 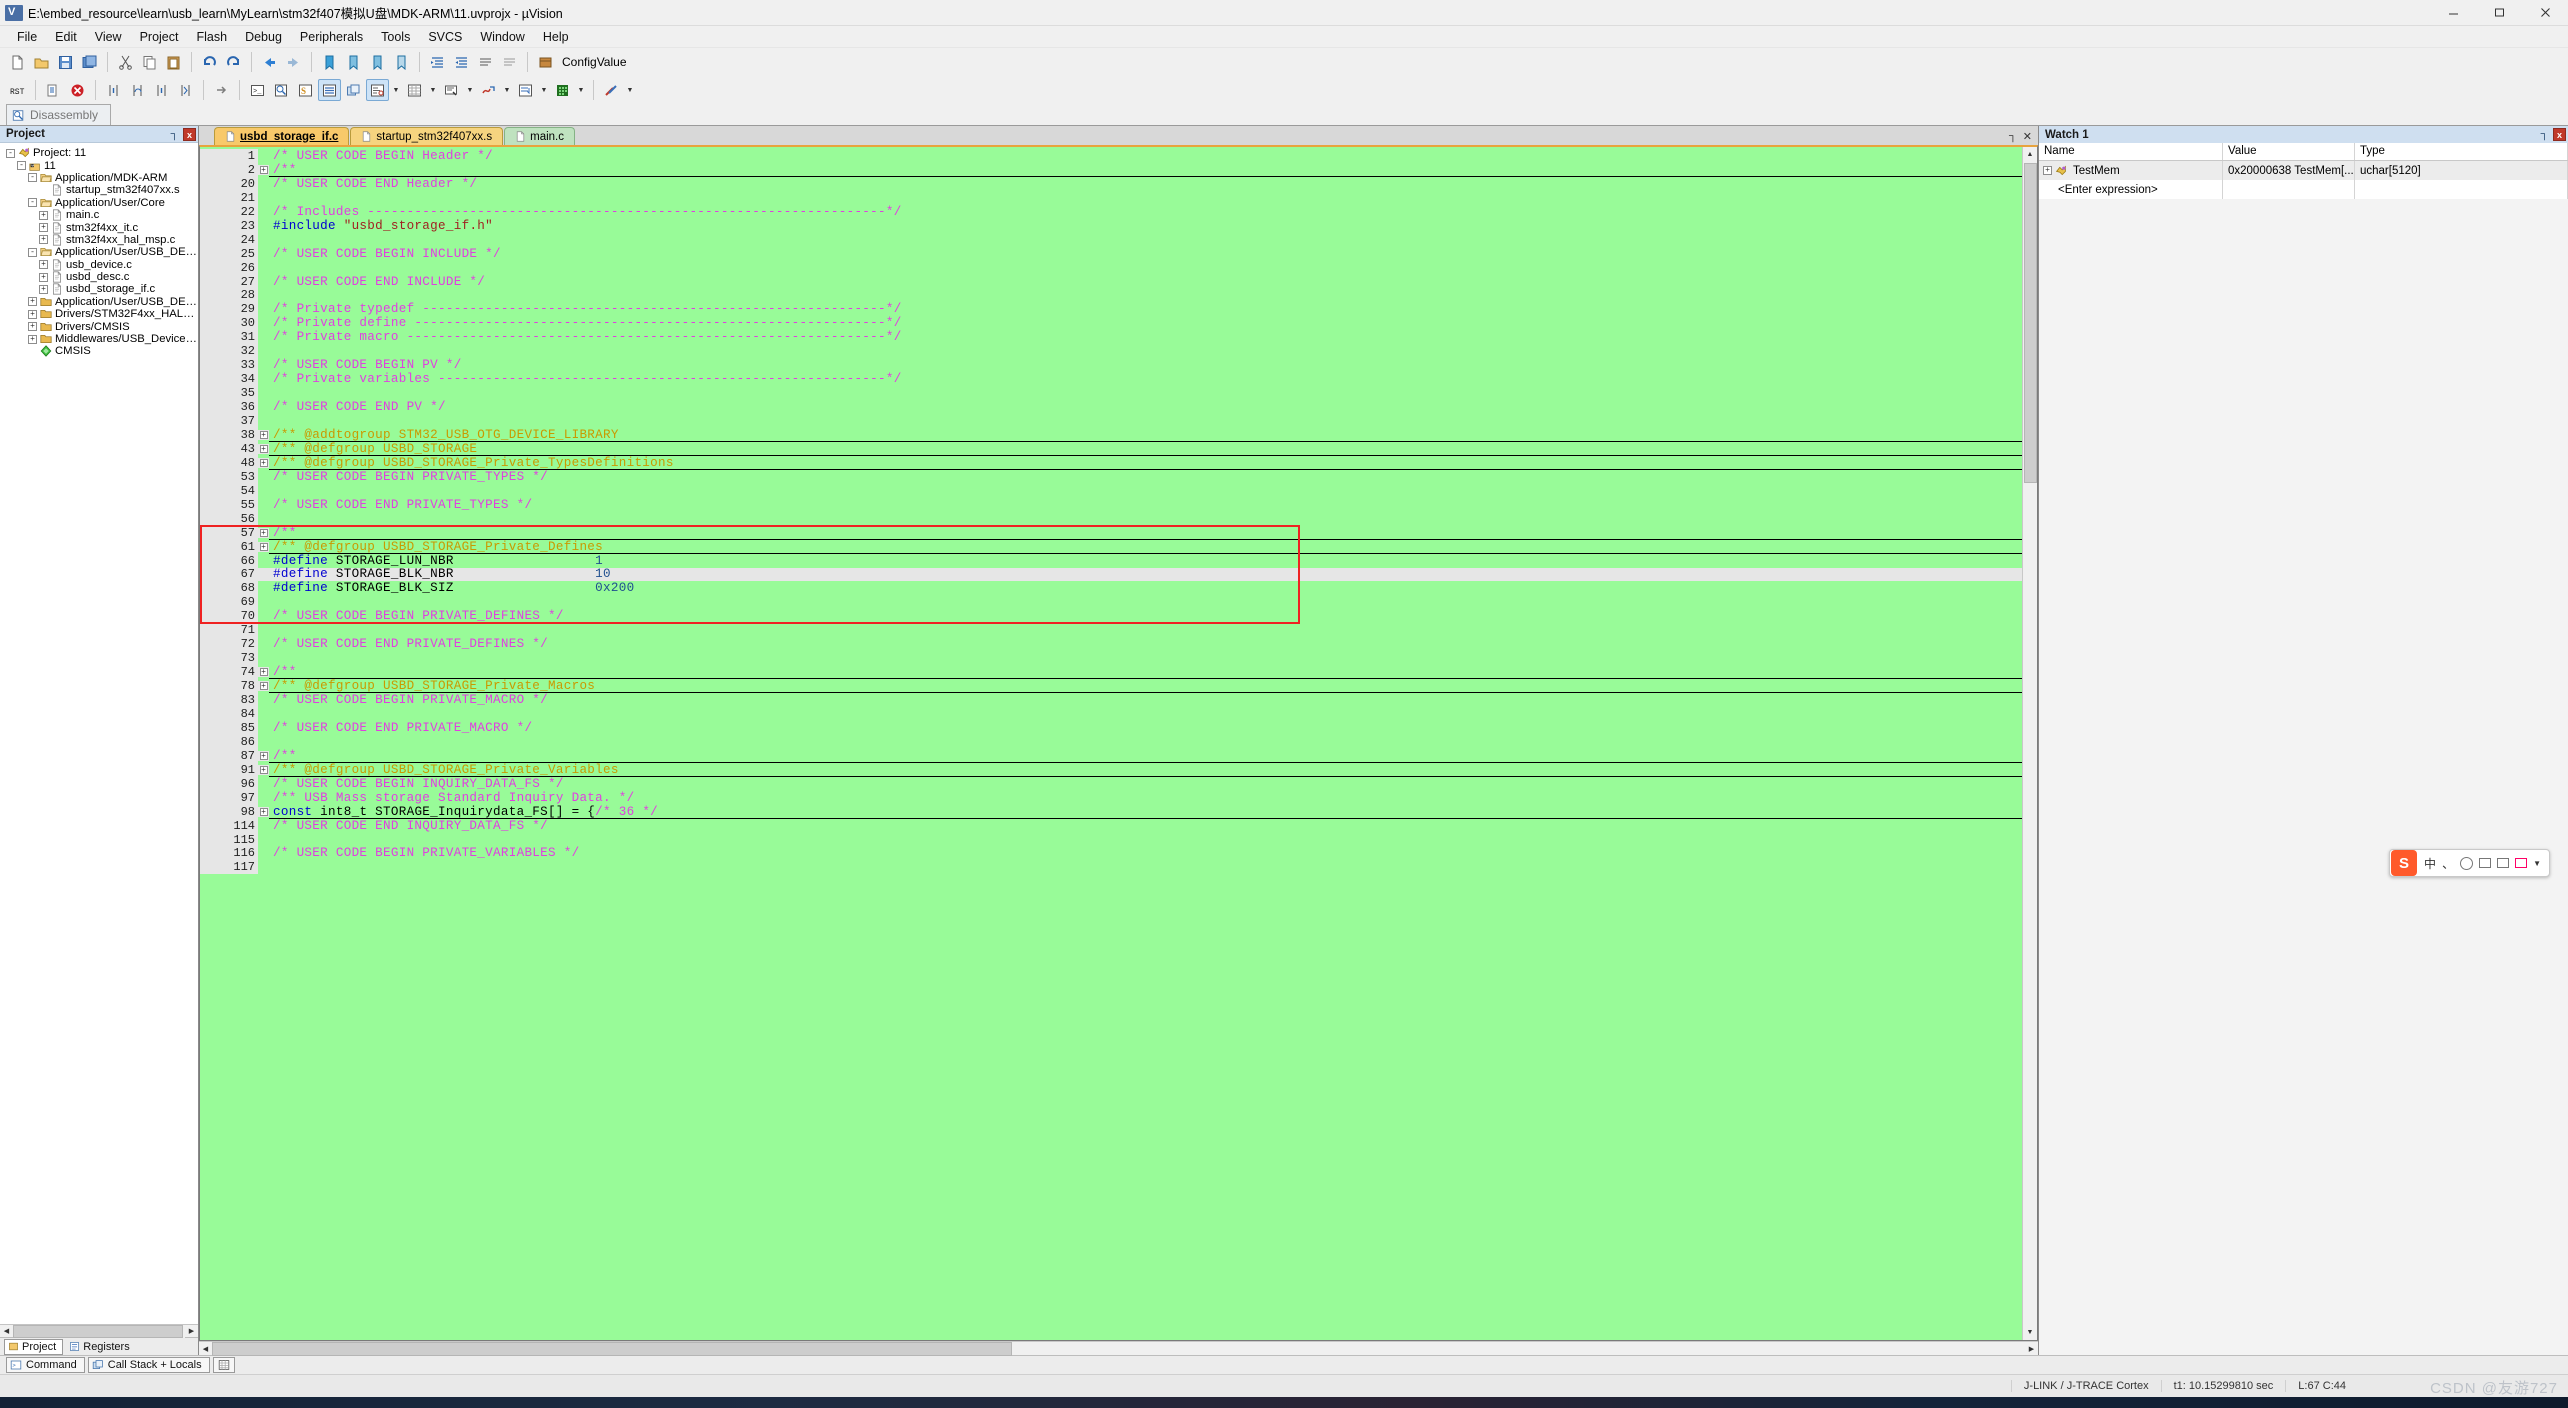 I want to click on editor-tabbar-pin-icon: ┐, so click(x=2013, y=136).